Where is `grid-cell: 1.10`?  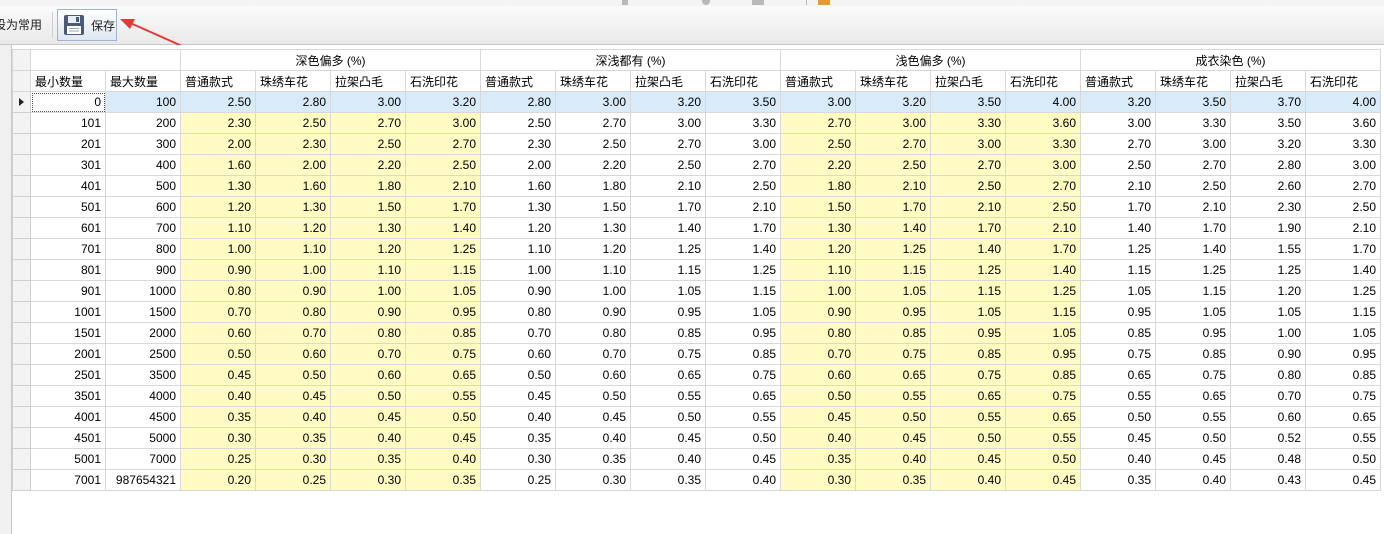
grid-cell: 1.10 is located at coordinates (518, 249).